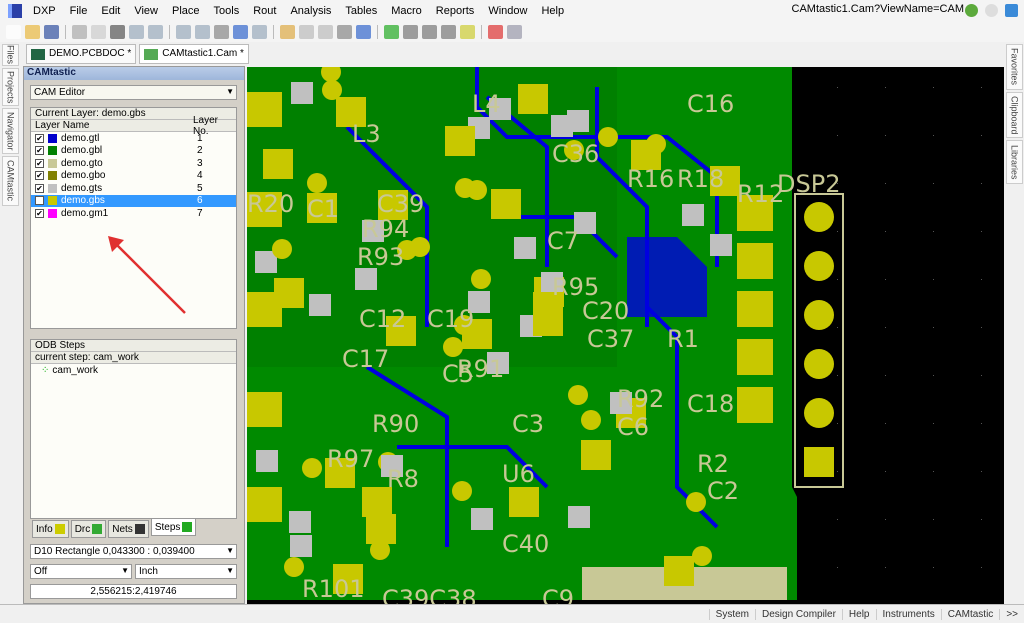 The height and width of the screenshot is (623, 1024). Describe the element at coordinates (133, 188) in the screenshot. I see `layer-row: ✔ demo.gts 5` at that location.